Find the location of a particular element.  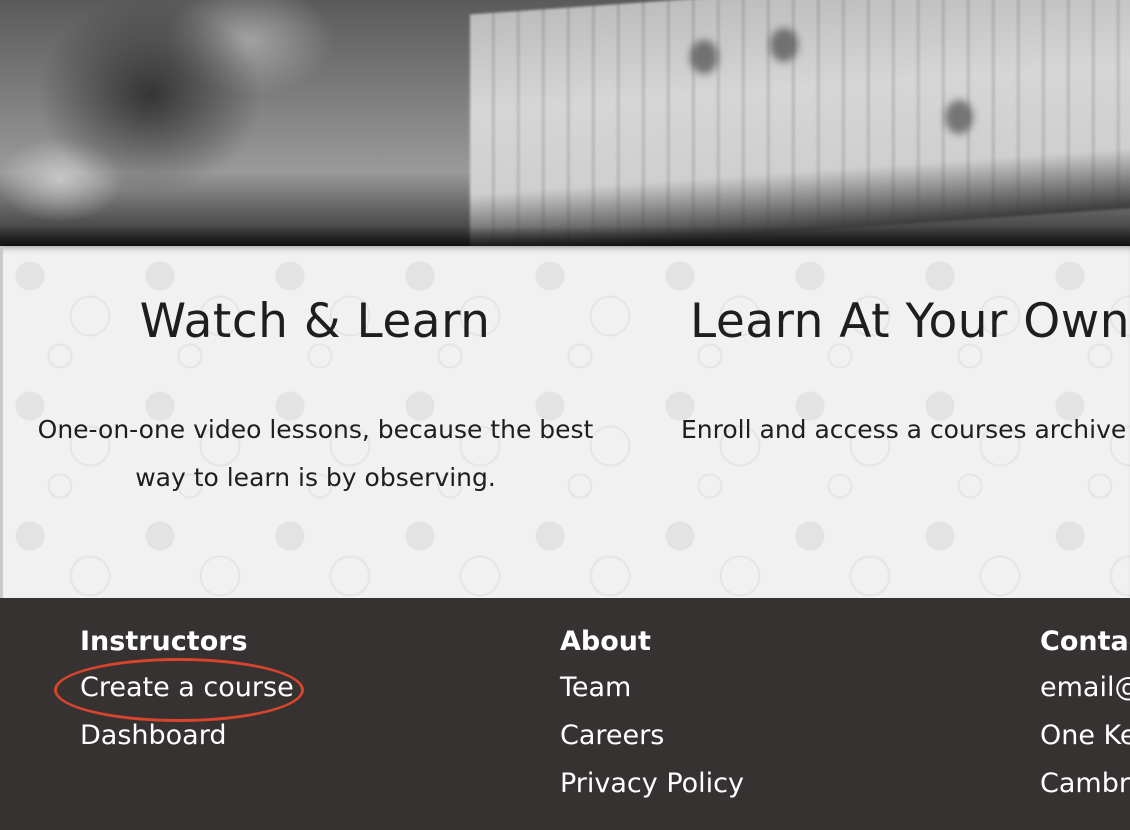

feature-description: Enroll and access a courses archive is located at coordinates (904, 429).